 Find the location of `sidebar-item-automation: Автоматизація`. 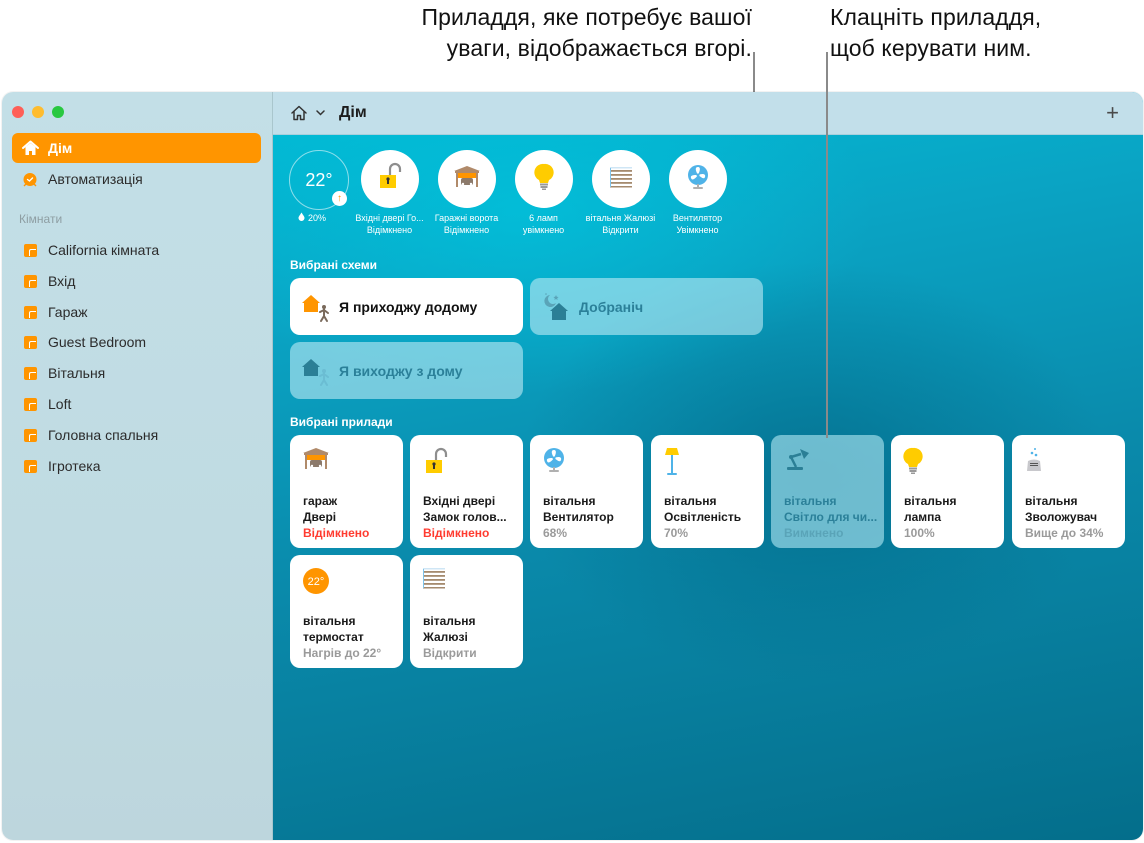

sidebar-item-automation: Автоматизація is located at coordinates (136, 179).